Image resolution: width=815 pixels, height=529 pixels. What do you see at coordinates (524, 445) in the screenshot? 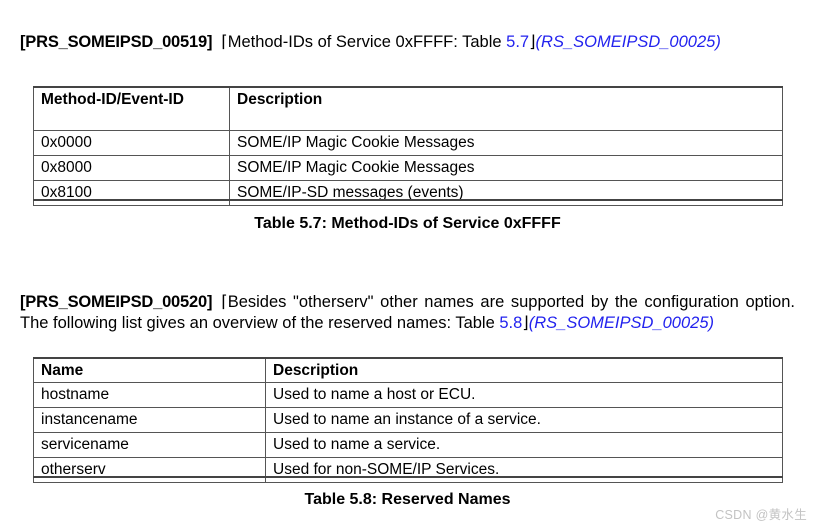
I see `cell-description: Used to name a service.` at bounding box center [524, 445].